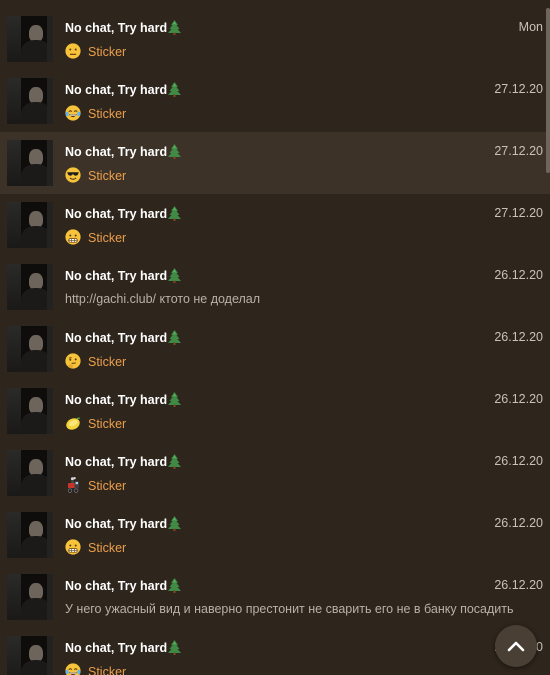 This screenshot has height=675, width=550. Describe the element at coordinates (73, 361) in the screenshot. I see `thinking-face-icon` at that location.